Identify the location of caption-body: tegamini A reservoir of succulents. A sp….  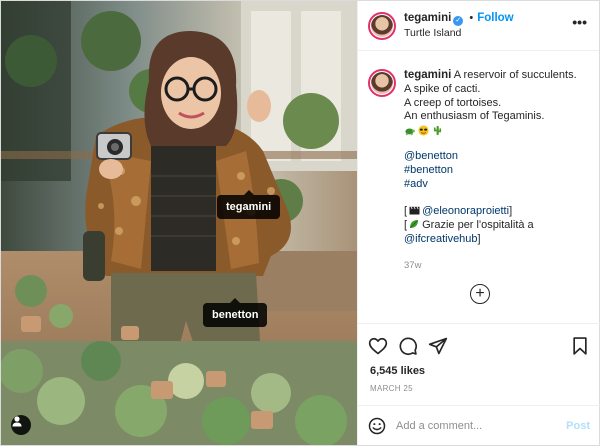
(490, 170).